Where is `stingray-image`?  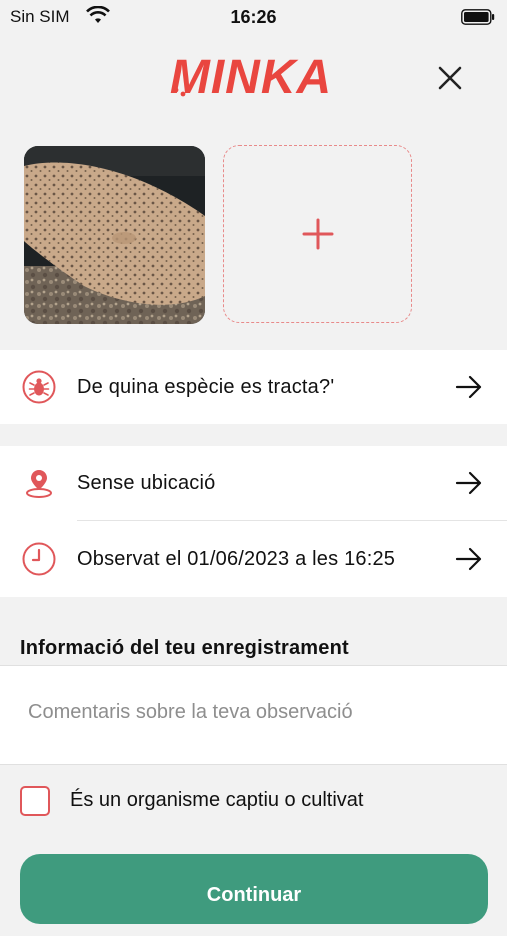
stingray-image is located at coordinates (114, 235).